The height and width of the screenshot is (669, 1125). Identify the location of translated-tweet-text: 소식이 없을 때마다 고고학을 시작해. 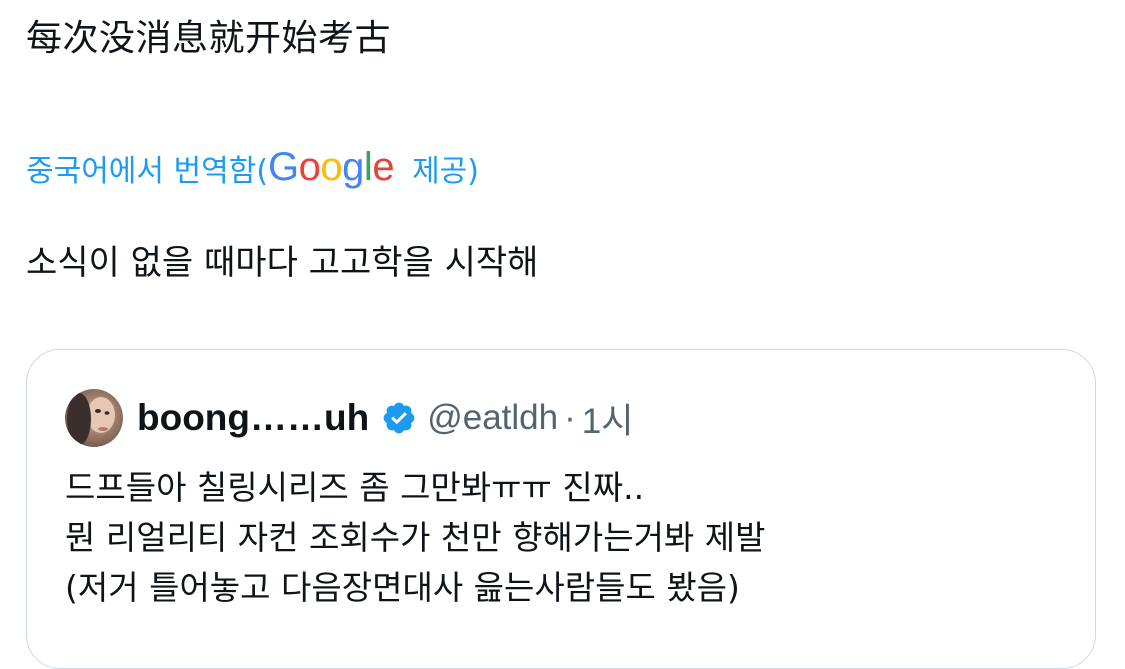
(282, 263).